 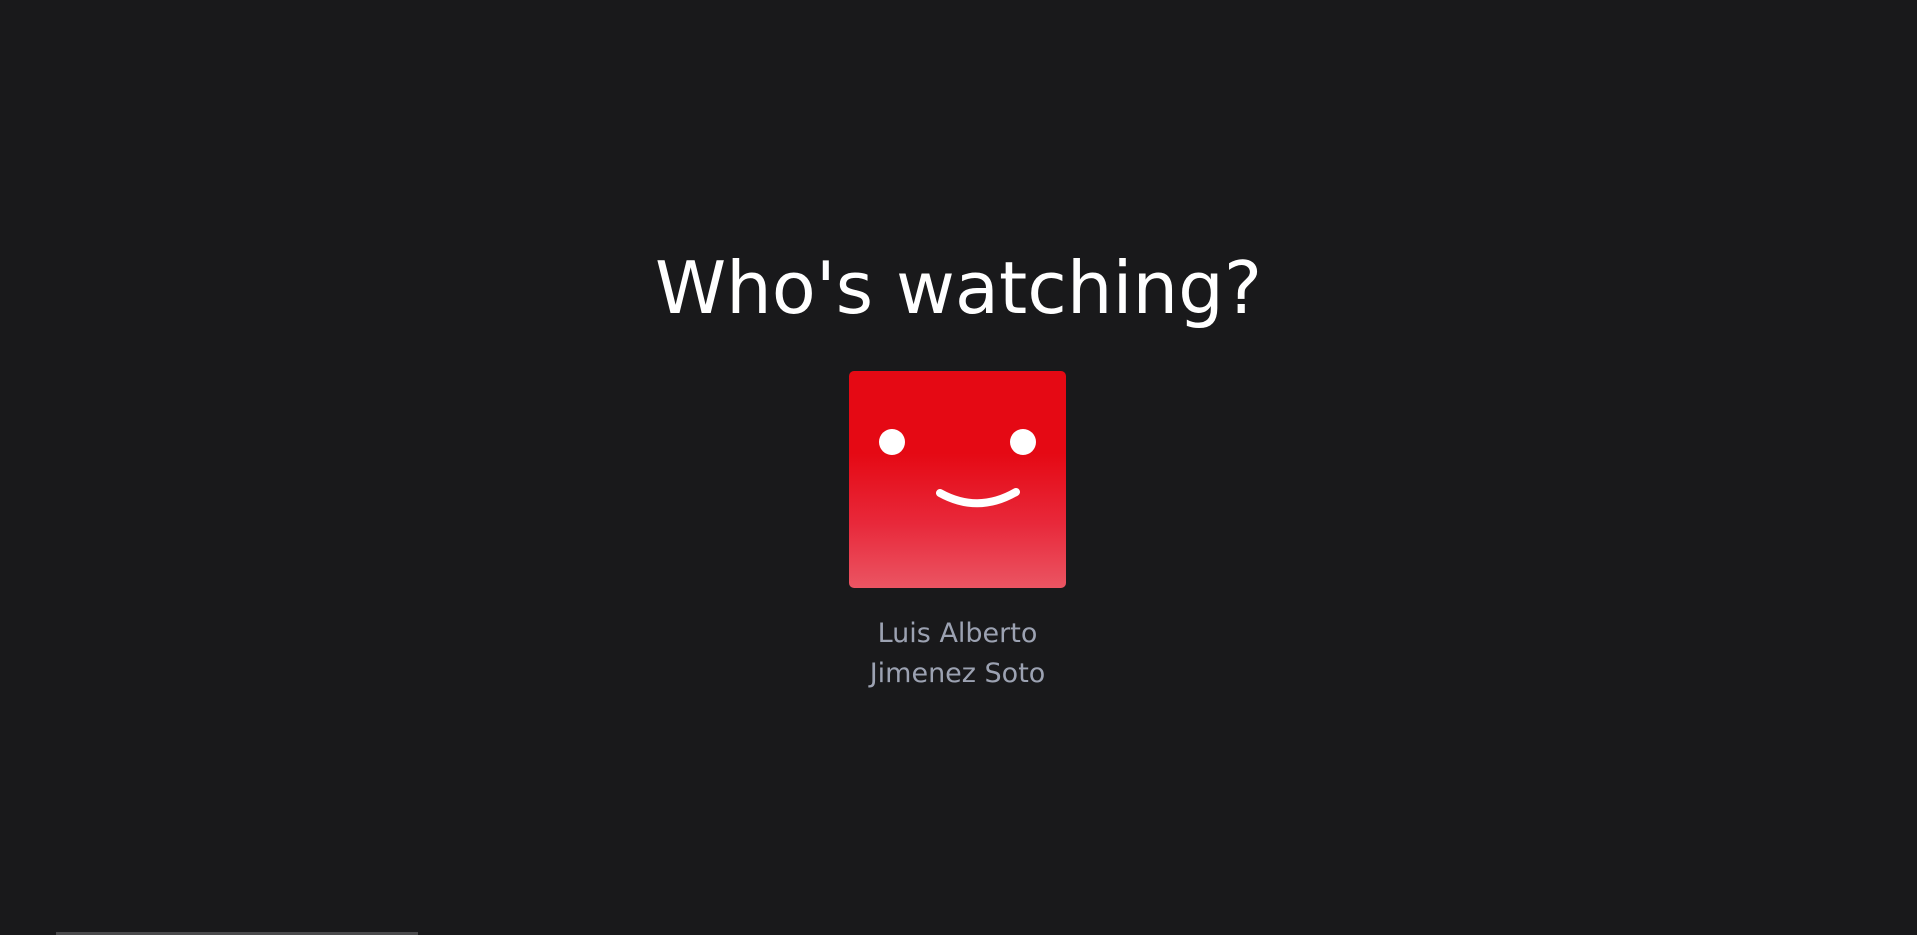 I want to click on profile-name: Luis Alberto Jimenez Soto, so click(x=957, y=654).